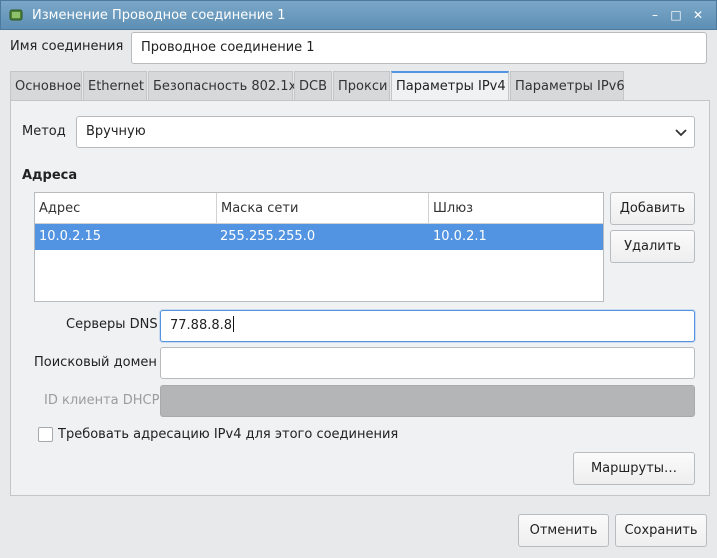 Image resolution: width=717 pixels, height=558 pixels. I want to click on add-address-button: Добавить, so click(652, 208).